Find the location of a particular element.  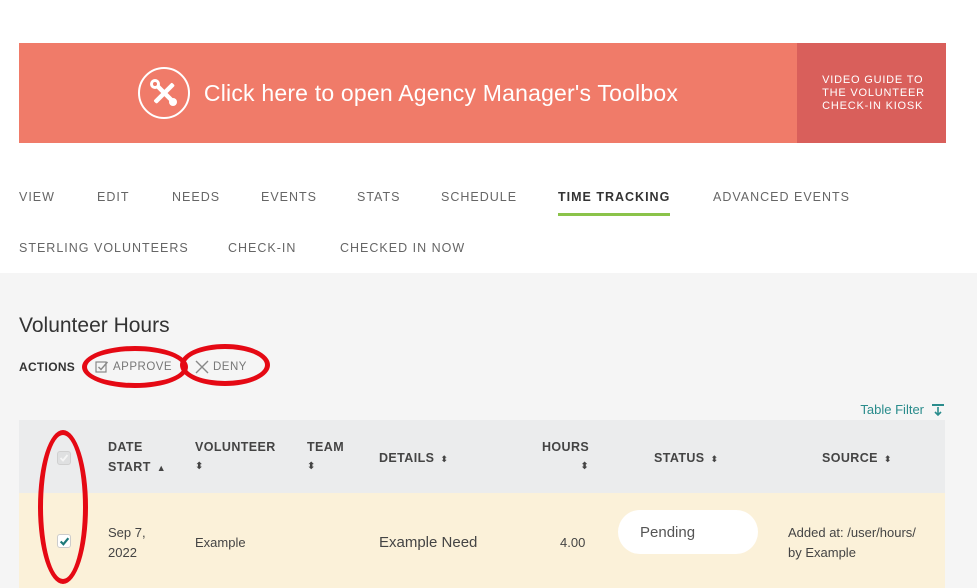

status-select: Pending is located at coordinates (688, 532).